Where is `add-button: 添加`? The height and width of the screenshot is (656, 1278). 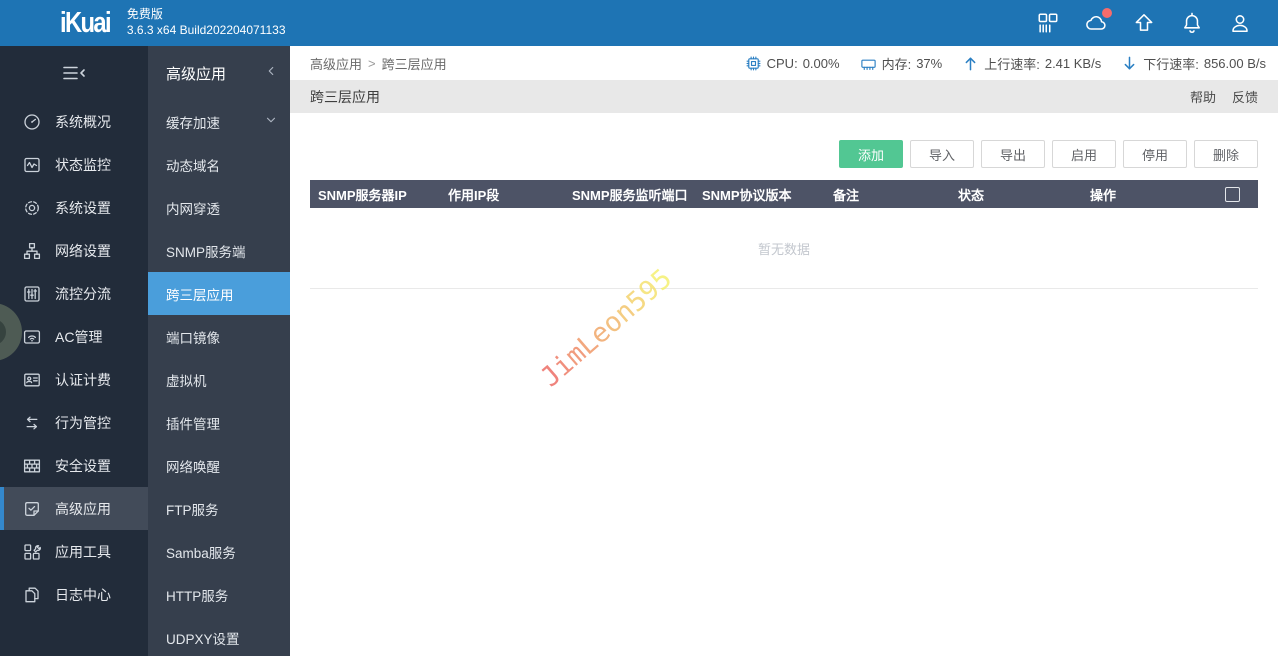
add-button: 添加 is located at coordinates (871, 154).